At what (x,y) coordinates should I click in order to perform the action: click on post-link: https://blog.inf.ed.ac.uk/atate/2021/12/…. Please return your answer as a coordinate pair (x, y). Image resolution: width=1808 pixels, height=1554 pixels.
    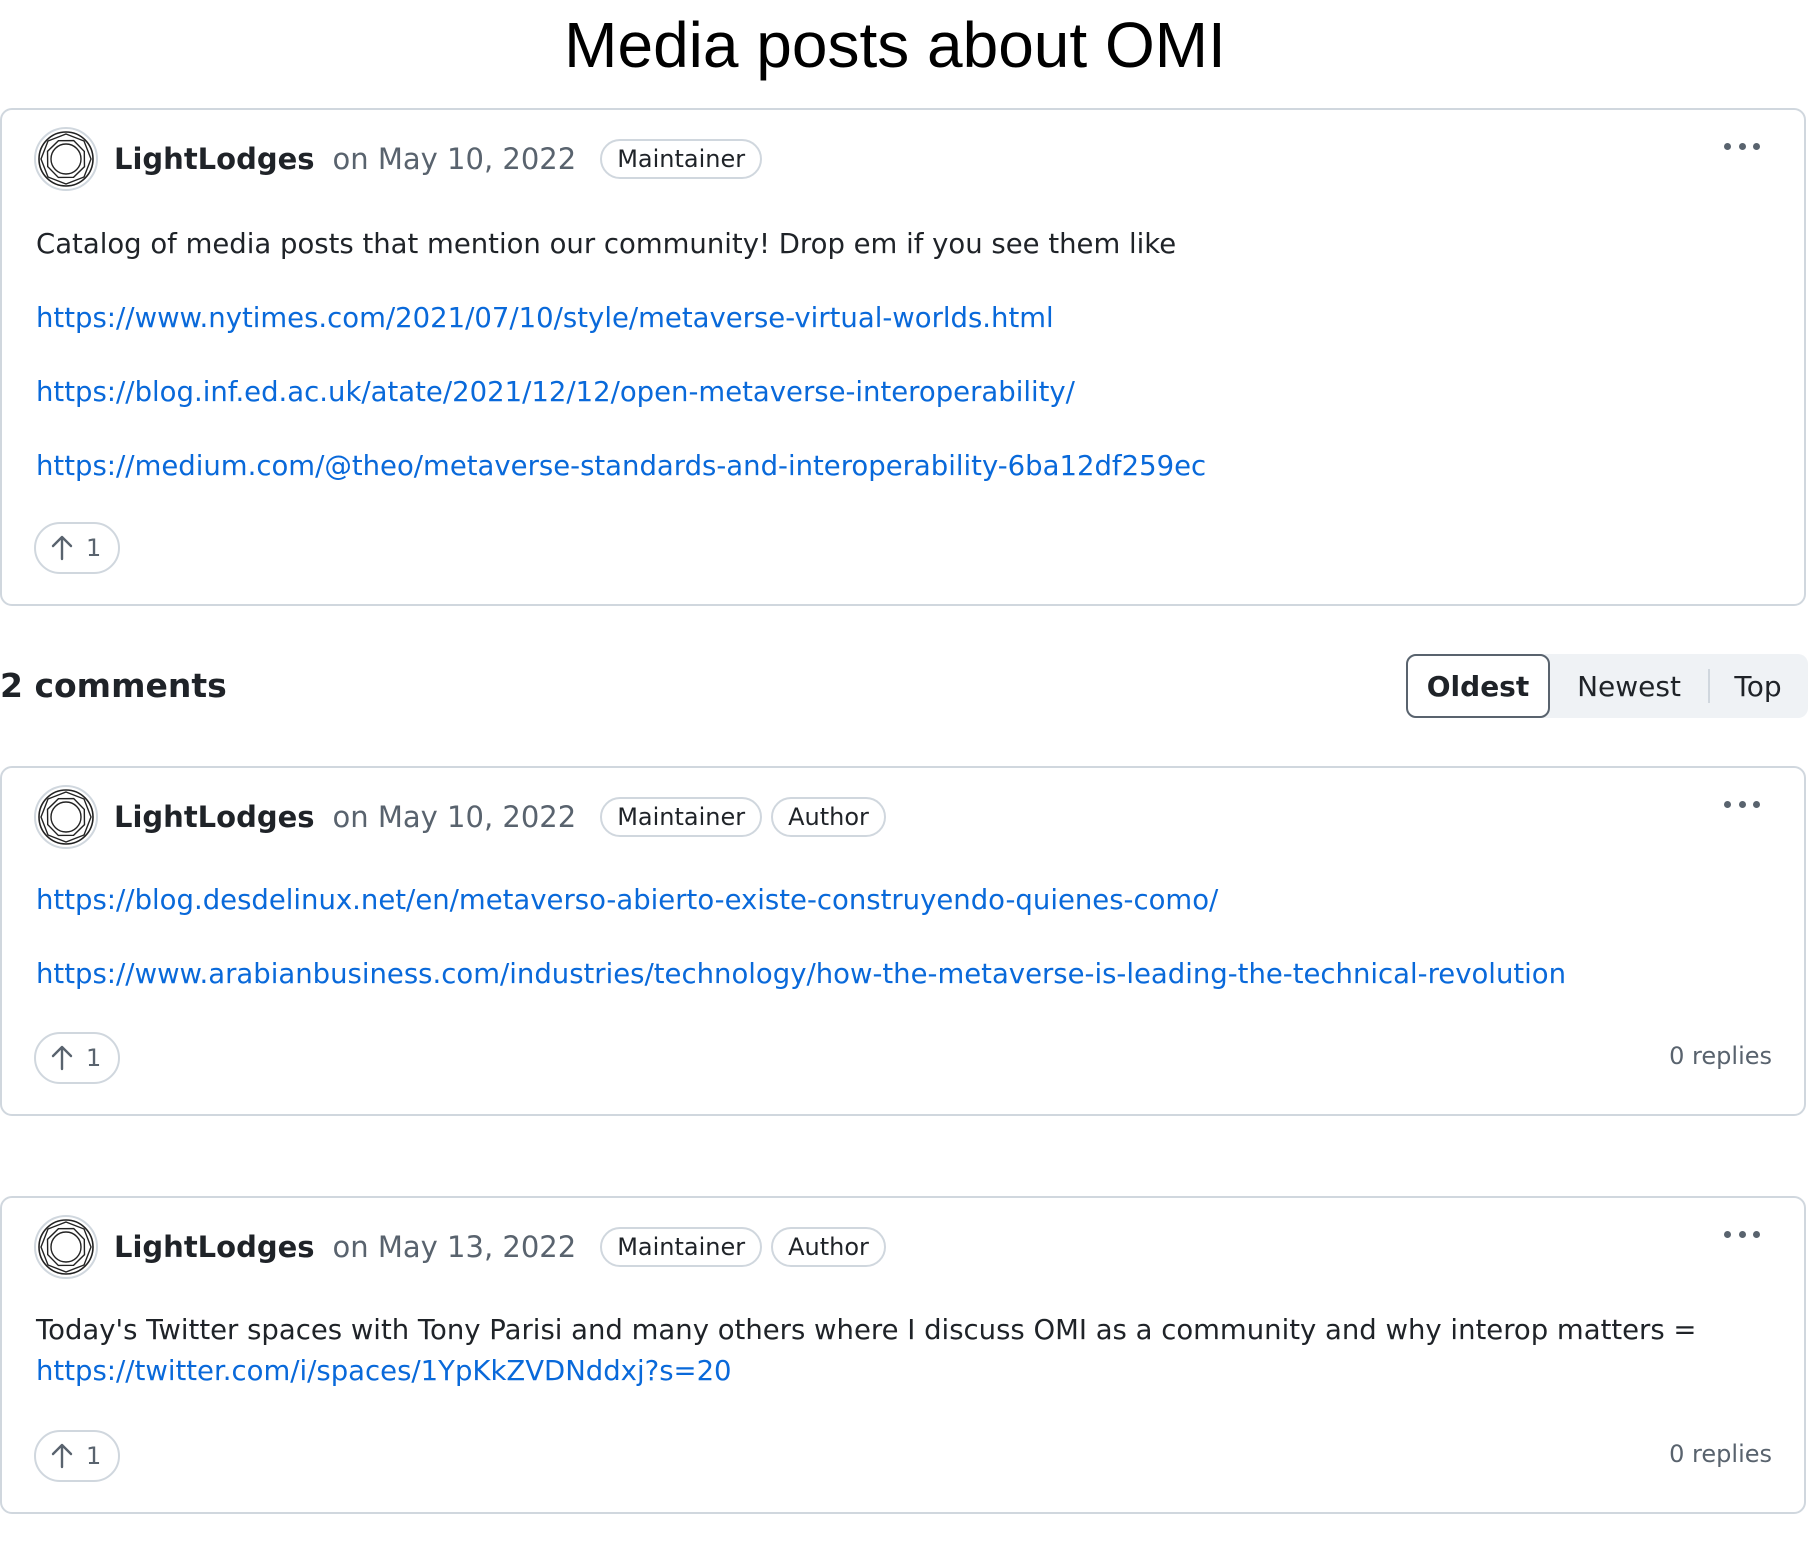
    Looking at the image, I should click on (900, 392).